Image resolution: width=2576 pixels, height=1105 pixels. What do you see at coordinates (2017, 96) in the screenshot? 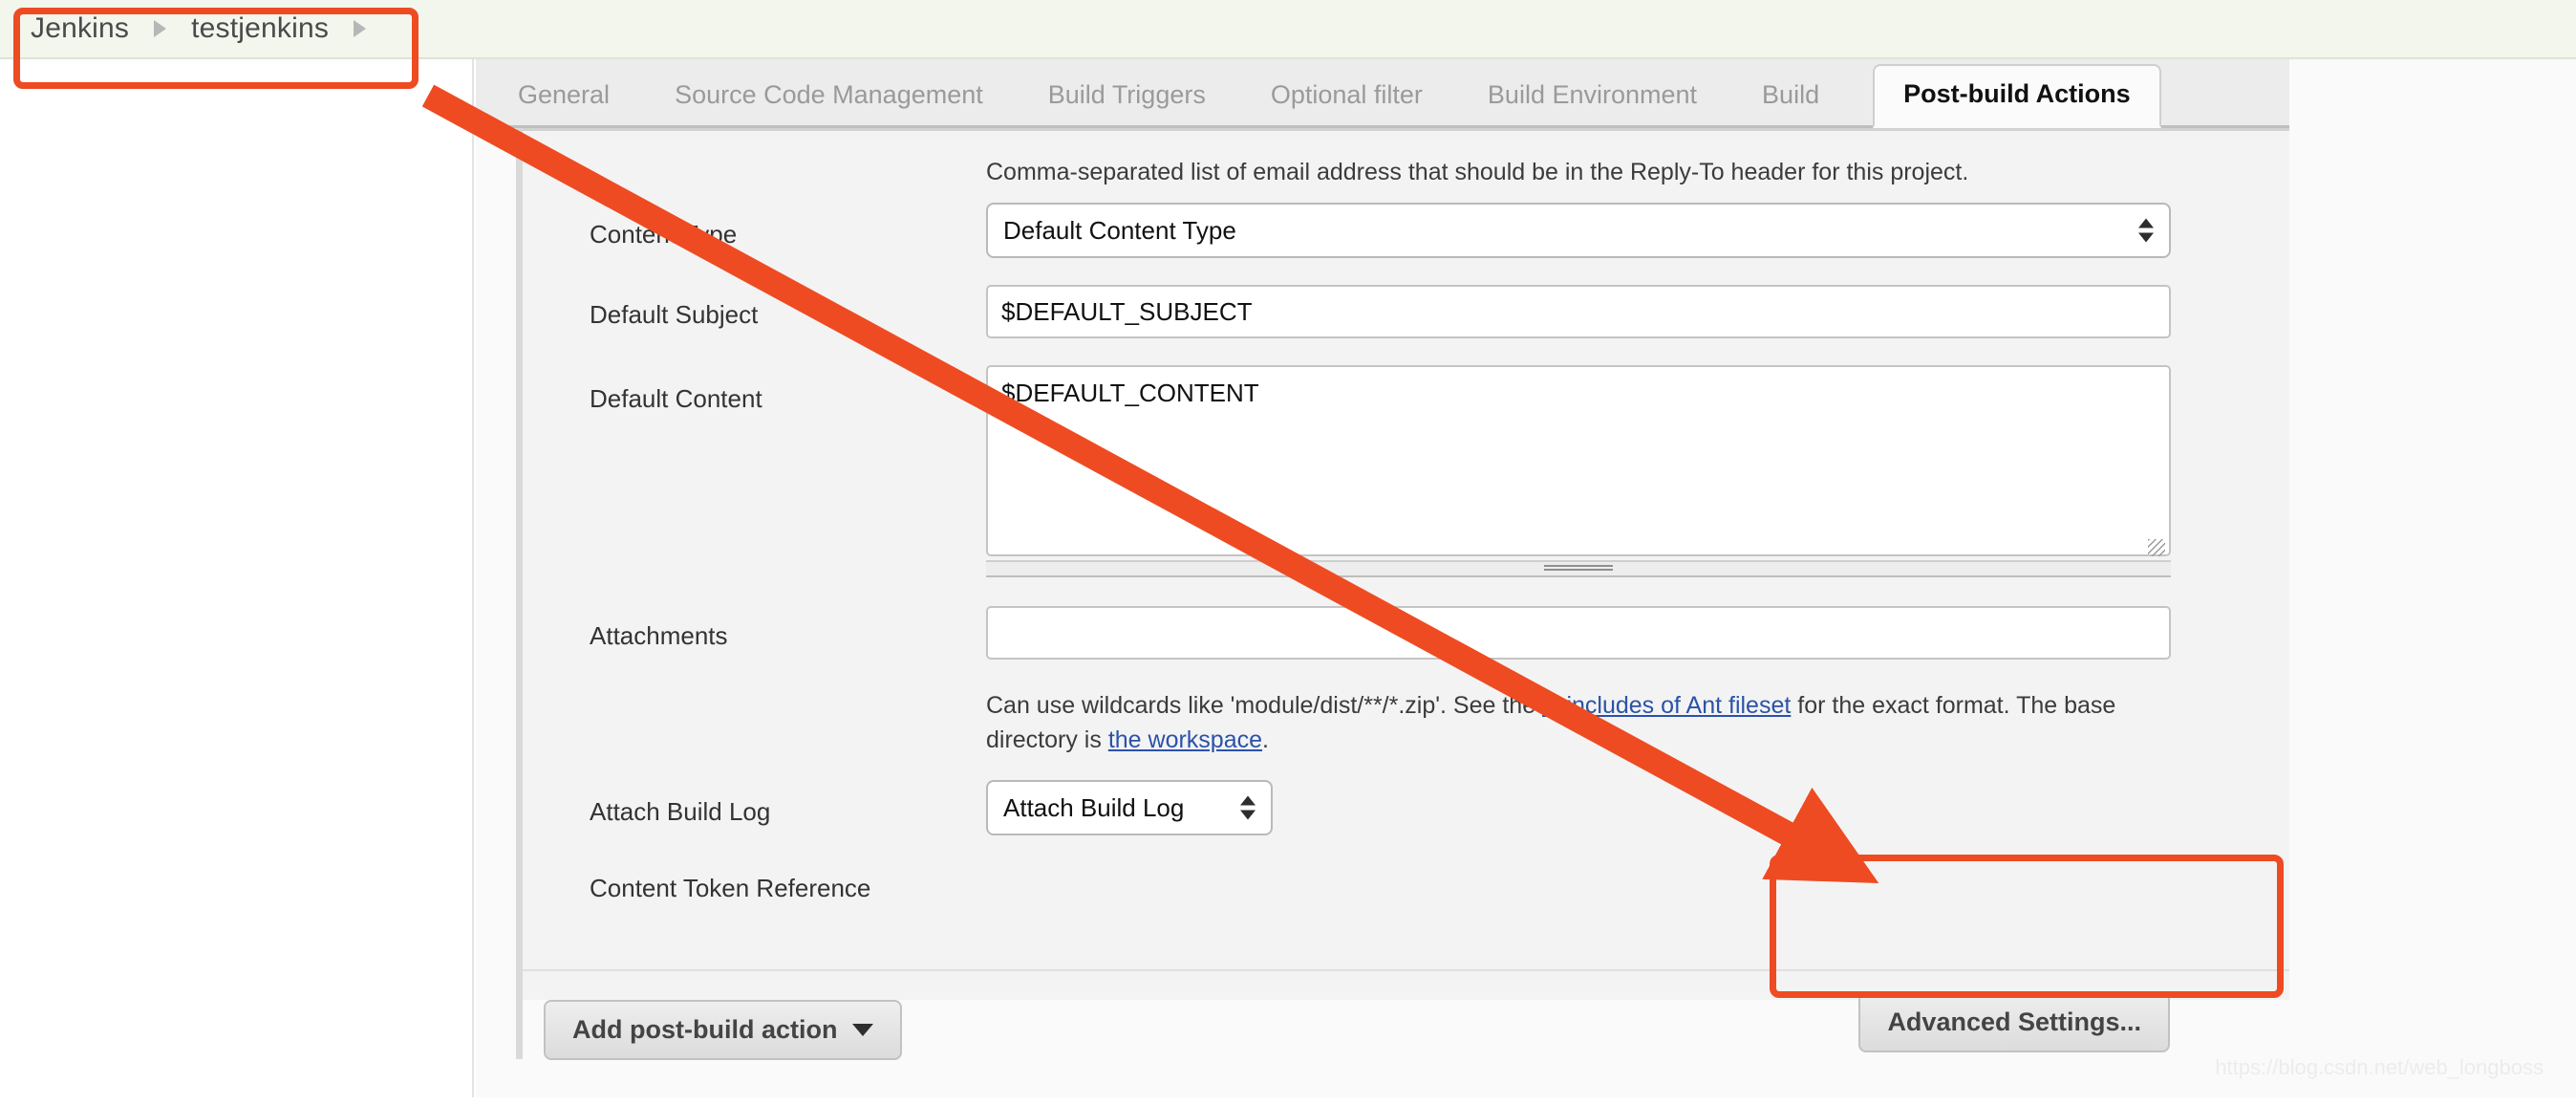
I see `tab-post-build-actions: Post-build Actions` at bounding box center [2017, 96].